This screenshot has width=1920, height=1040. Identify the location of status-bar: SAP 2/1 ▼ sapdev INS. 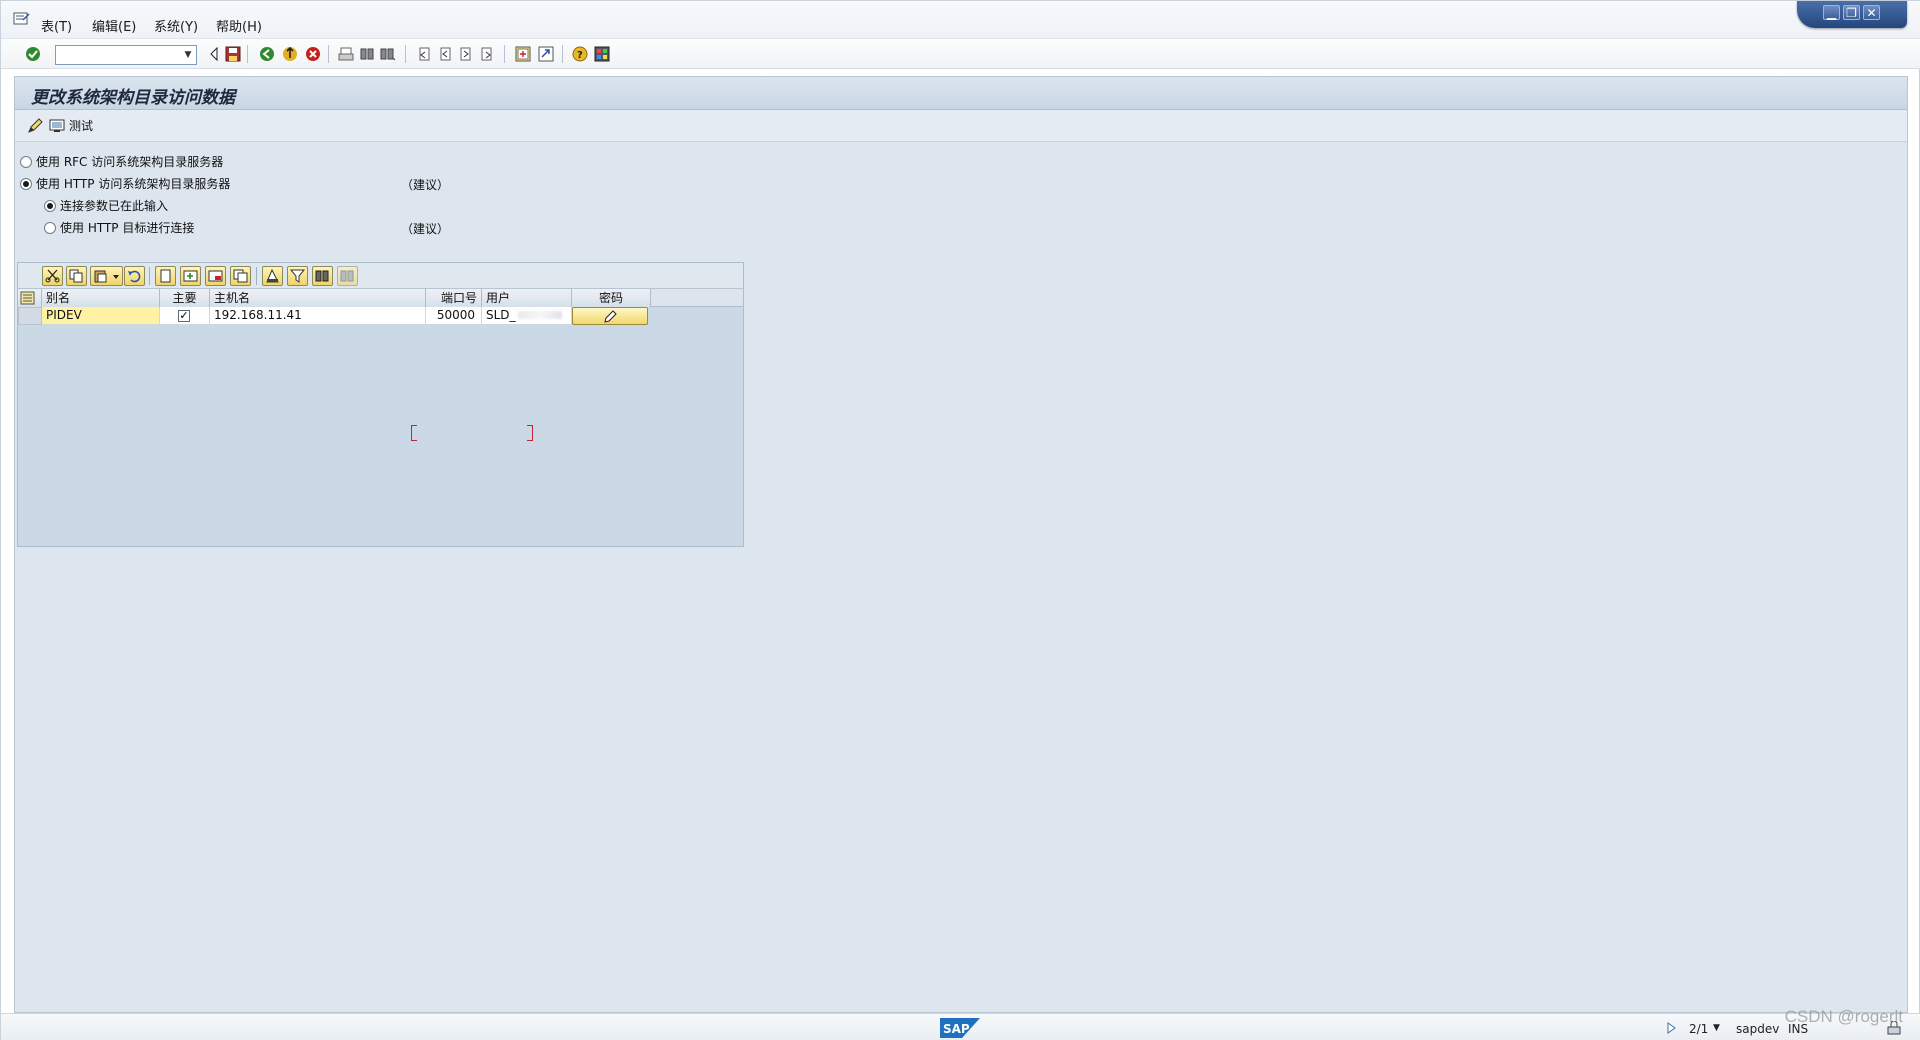
(960, 1026).